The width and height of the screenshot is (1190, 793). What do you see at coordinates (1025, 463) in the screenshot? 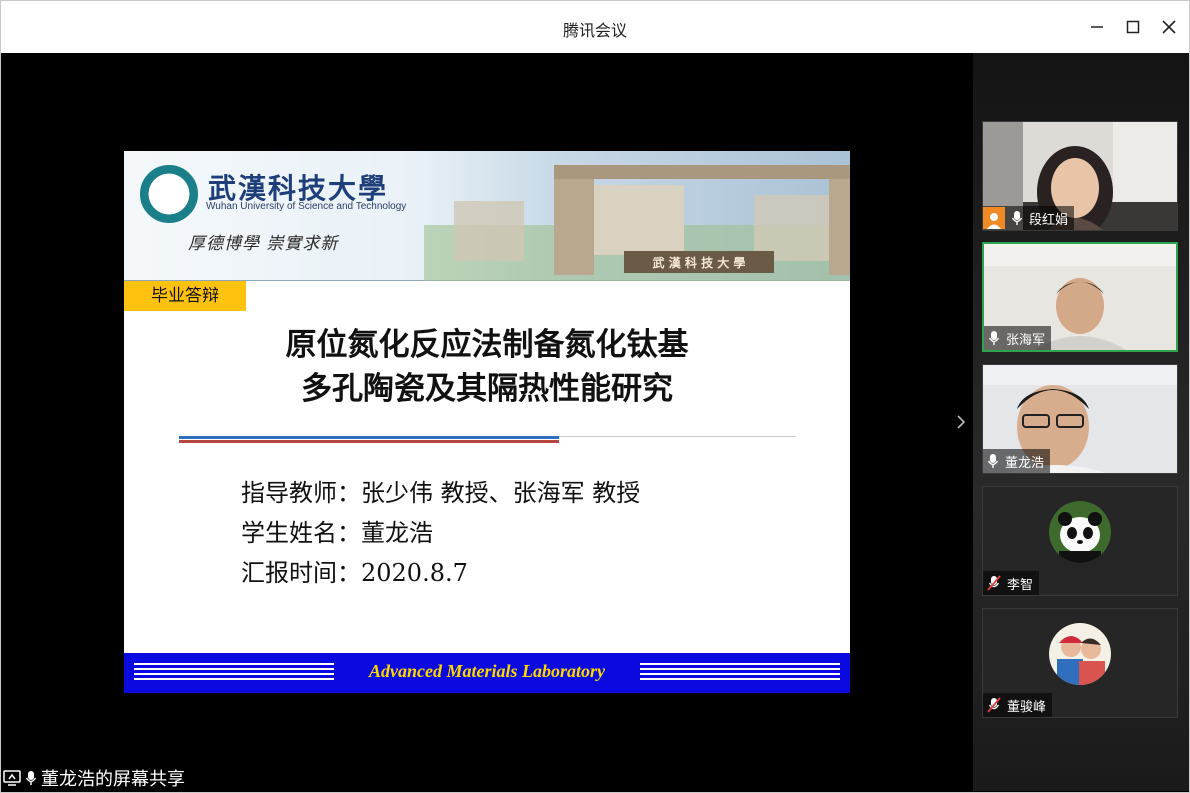
I see `participant-name: 董龙浩` at bounding box center [1025, 463].